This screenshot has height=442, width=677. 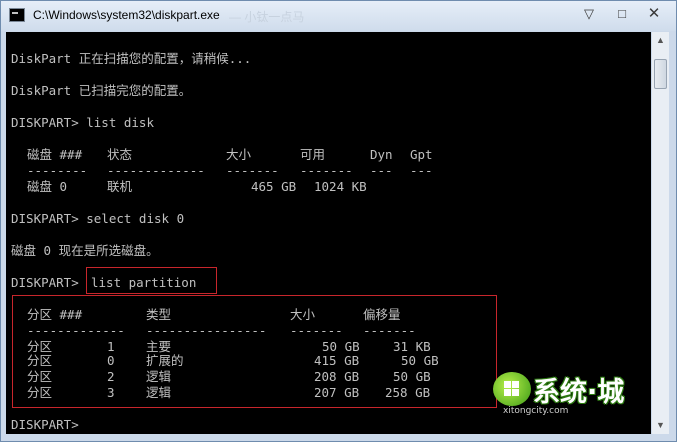 What do you see at coordinates (579, 392) in the screenshot?
I see `watermark-text: 系统·城` at bounding box center [579, 392].